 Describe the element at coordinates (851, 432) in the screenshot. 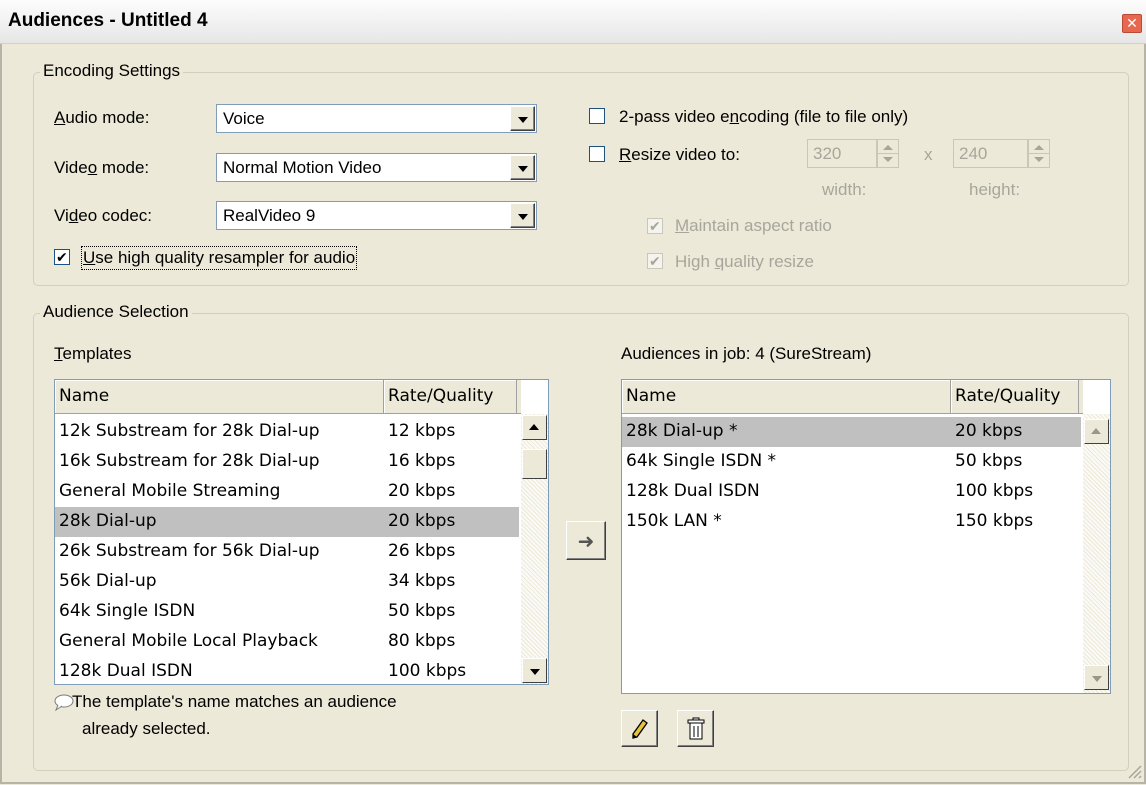

I see `list-item: 28k Dial-up * 20 kbps` at that location.